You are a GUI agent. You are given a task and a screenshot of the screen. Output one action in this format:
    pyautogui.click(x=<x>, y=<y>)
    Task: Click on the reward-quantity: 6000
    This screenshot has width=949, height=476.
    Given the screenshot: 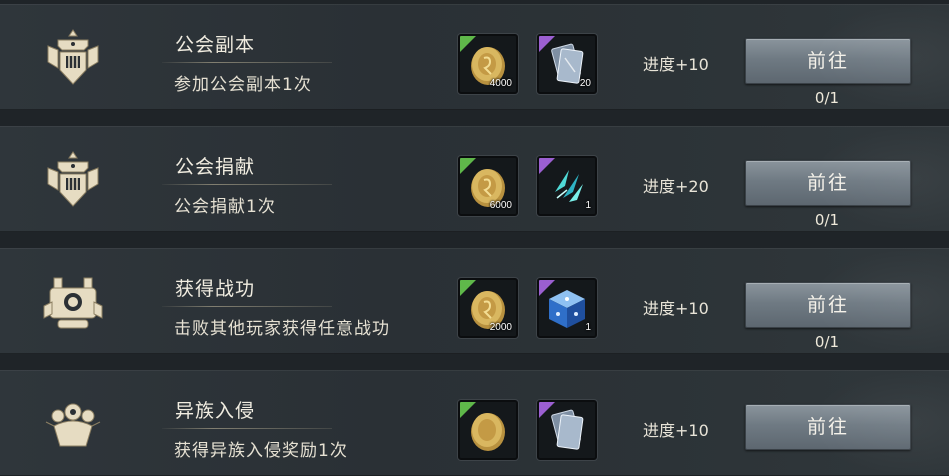 What is the action you would take?
    pyautogui.click(x=500, y=205)
    